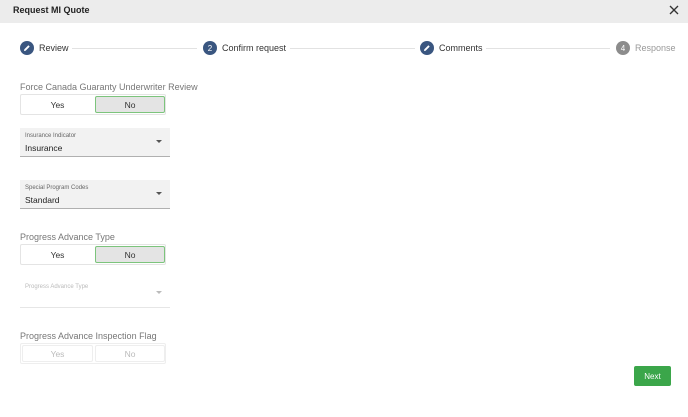 The width and height of the screenshot is (688, 417). I want to click on special-program-codes-select: Special Program Codes Standard, so click(95, 194).